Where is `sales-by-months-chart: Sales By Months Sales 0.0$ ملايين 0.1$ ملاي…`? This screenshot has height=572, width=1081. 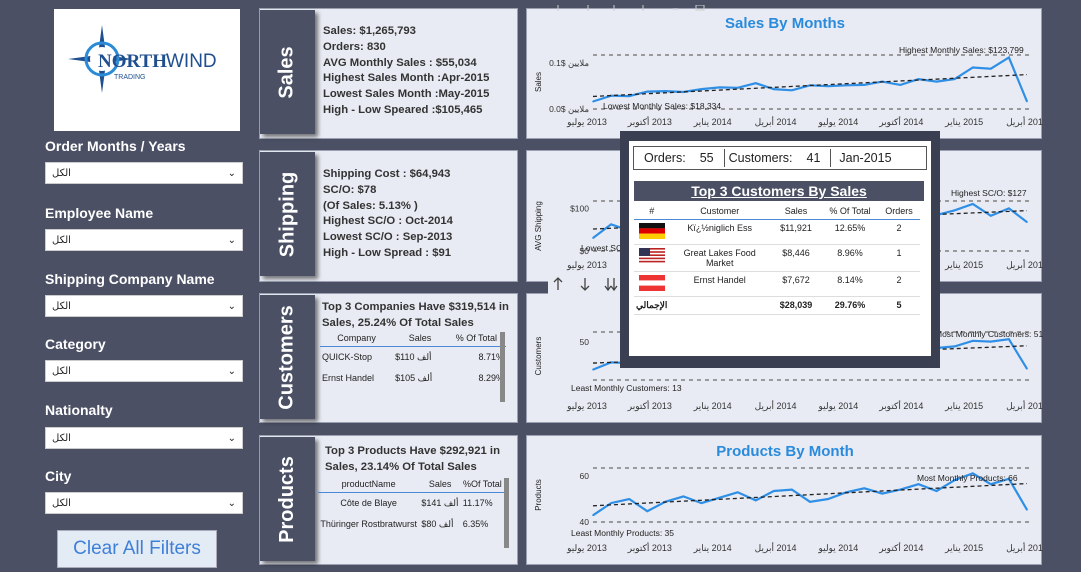 sales-by-months-chart: Sales By Months Sales 0.0$ ملايين 0.1$ ملاي… is located at coordinates (787, 74).